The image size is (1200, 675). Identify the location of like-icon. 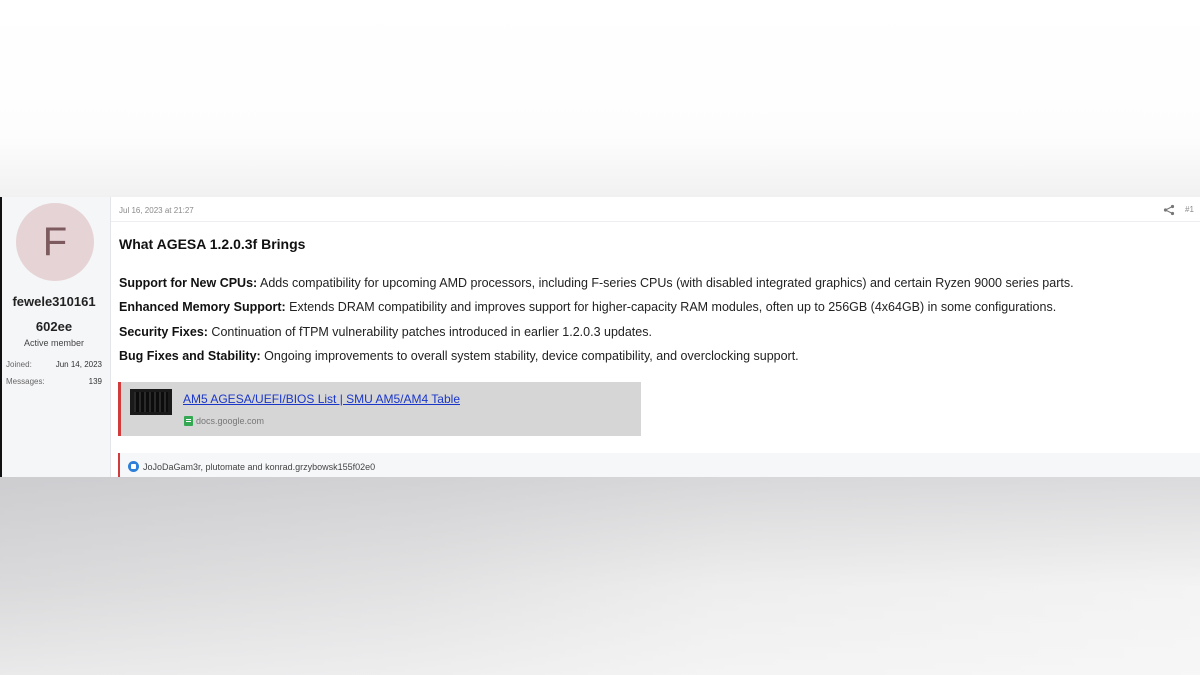
(133, 466).